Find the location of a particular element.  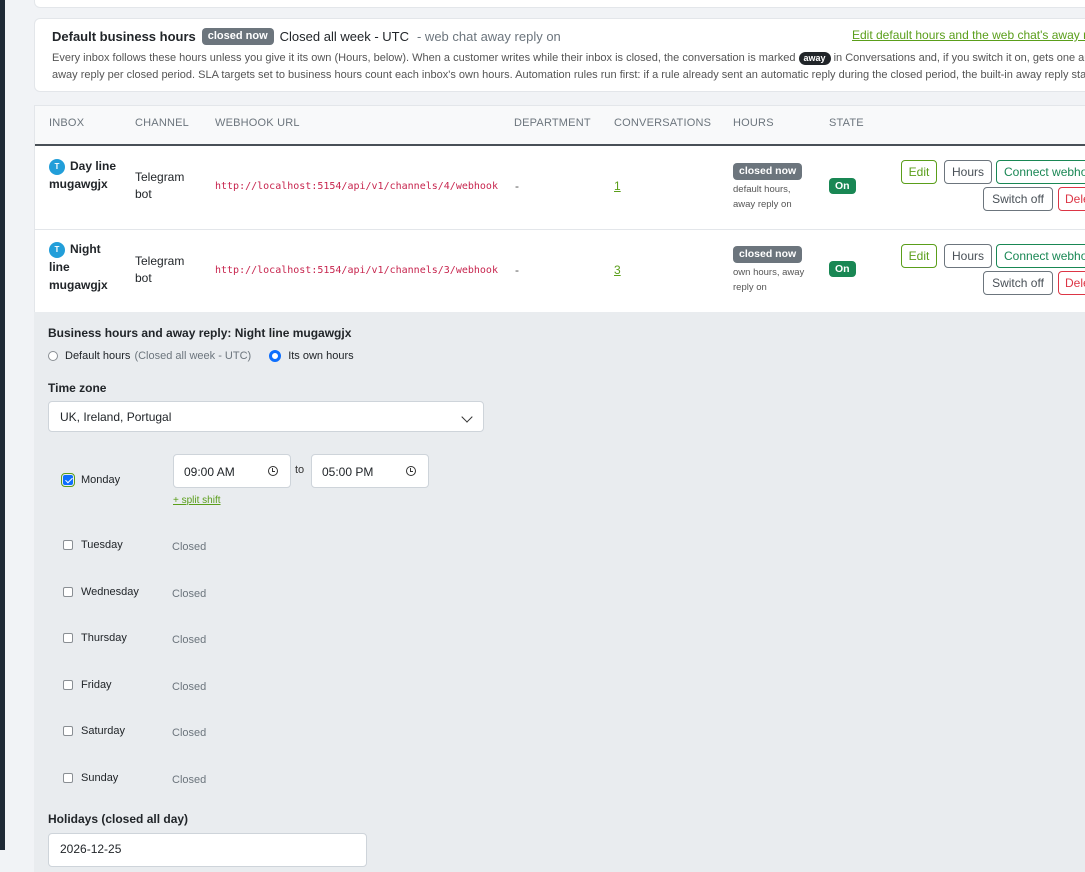

day-wednesday: Wednesday is located at coordinates (101, 592).